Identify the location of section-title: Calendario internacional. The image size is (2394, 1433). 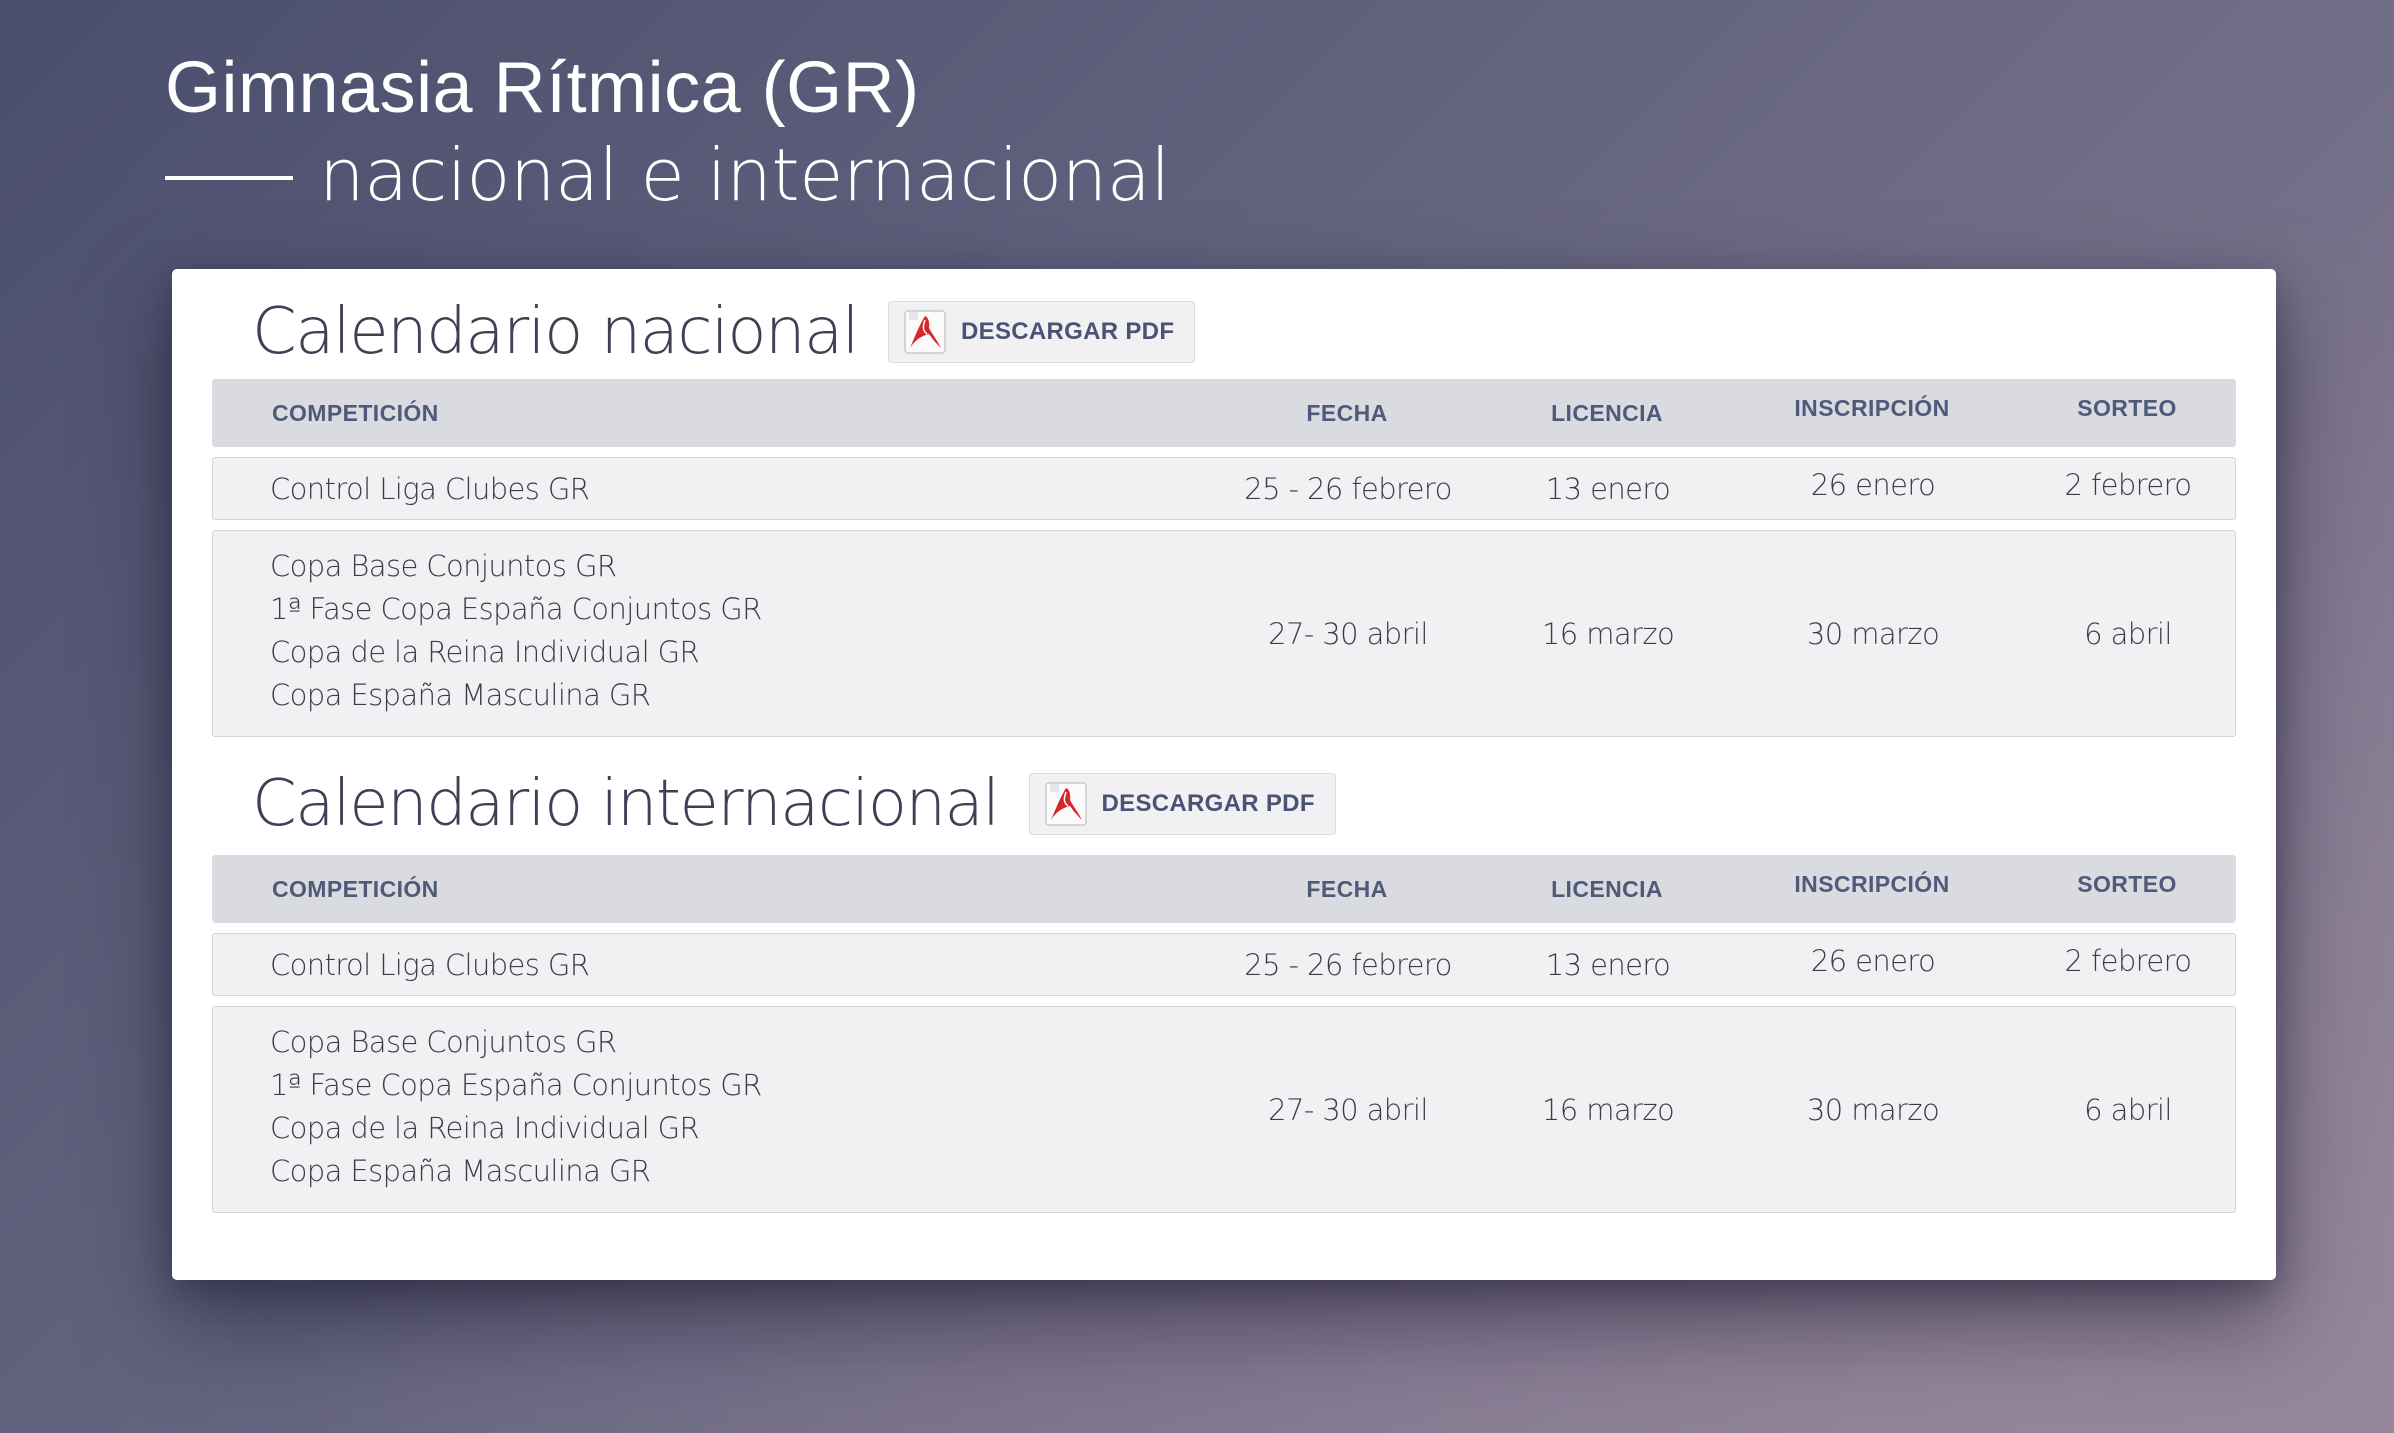
(626, 804).